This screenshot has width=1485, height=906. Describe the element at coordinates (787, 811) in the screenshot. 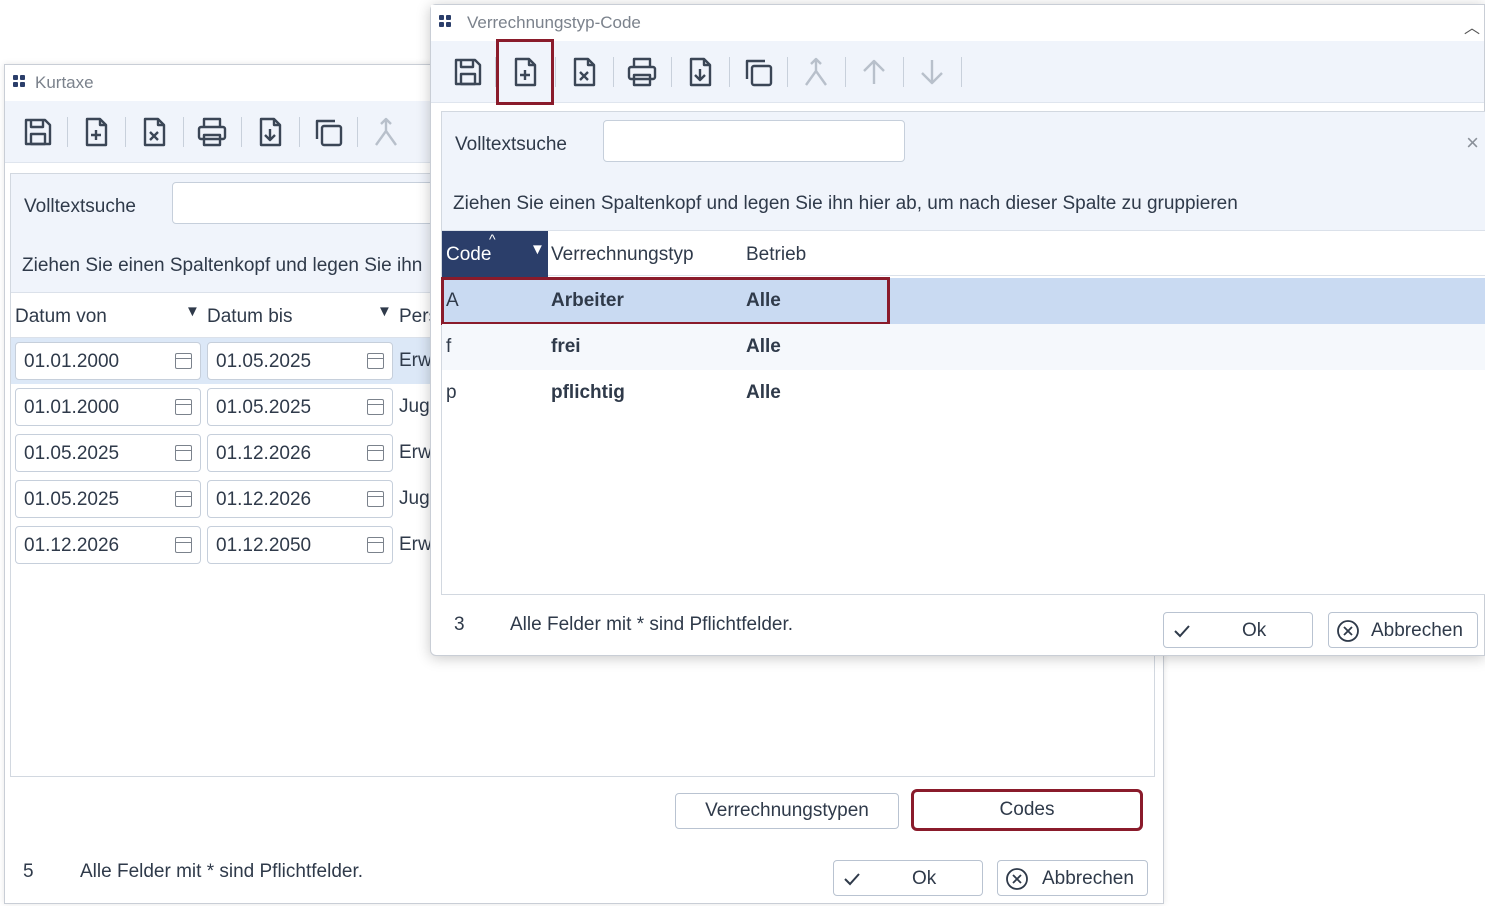

I see `verrechnungstypen-button: Verrechnungstypen` at that location.